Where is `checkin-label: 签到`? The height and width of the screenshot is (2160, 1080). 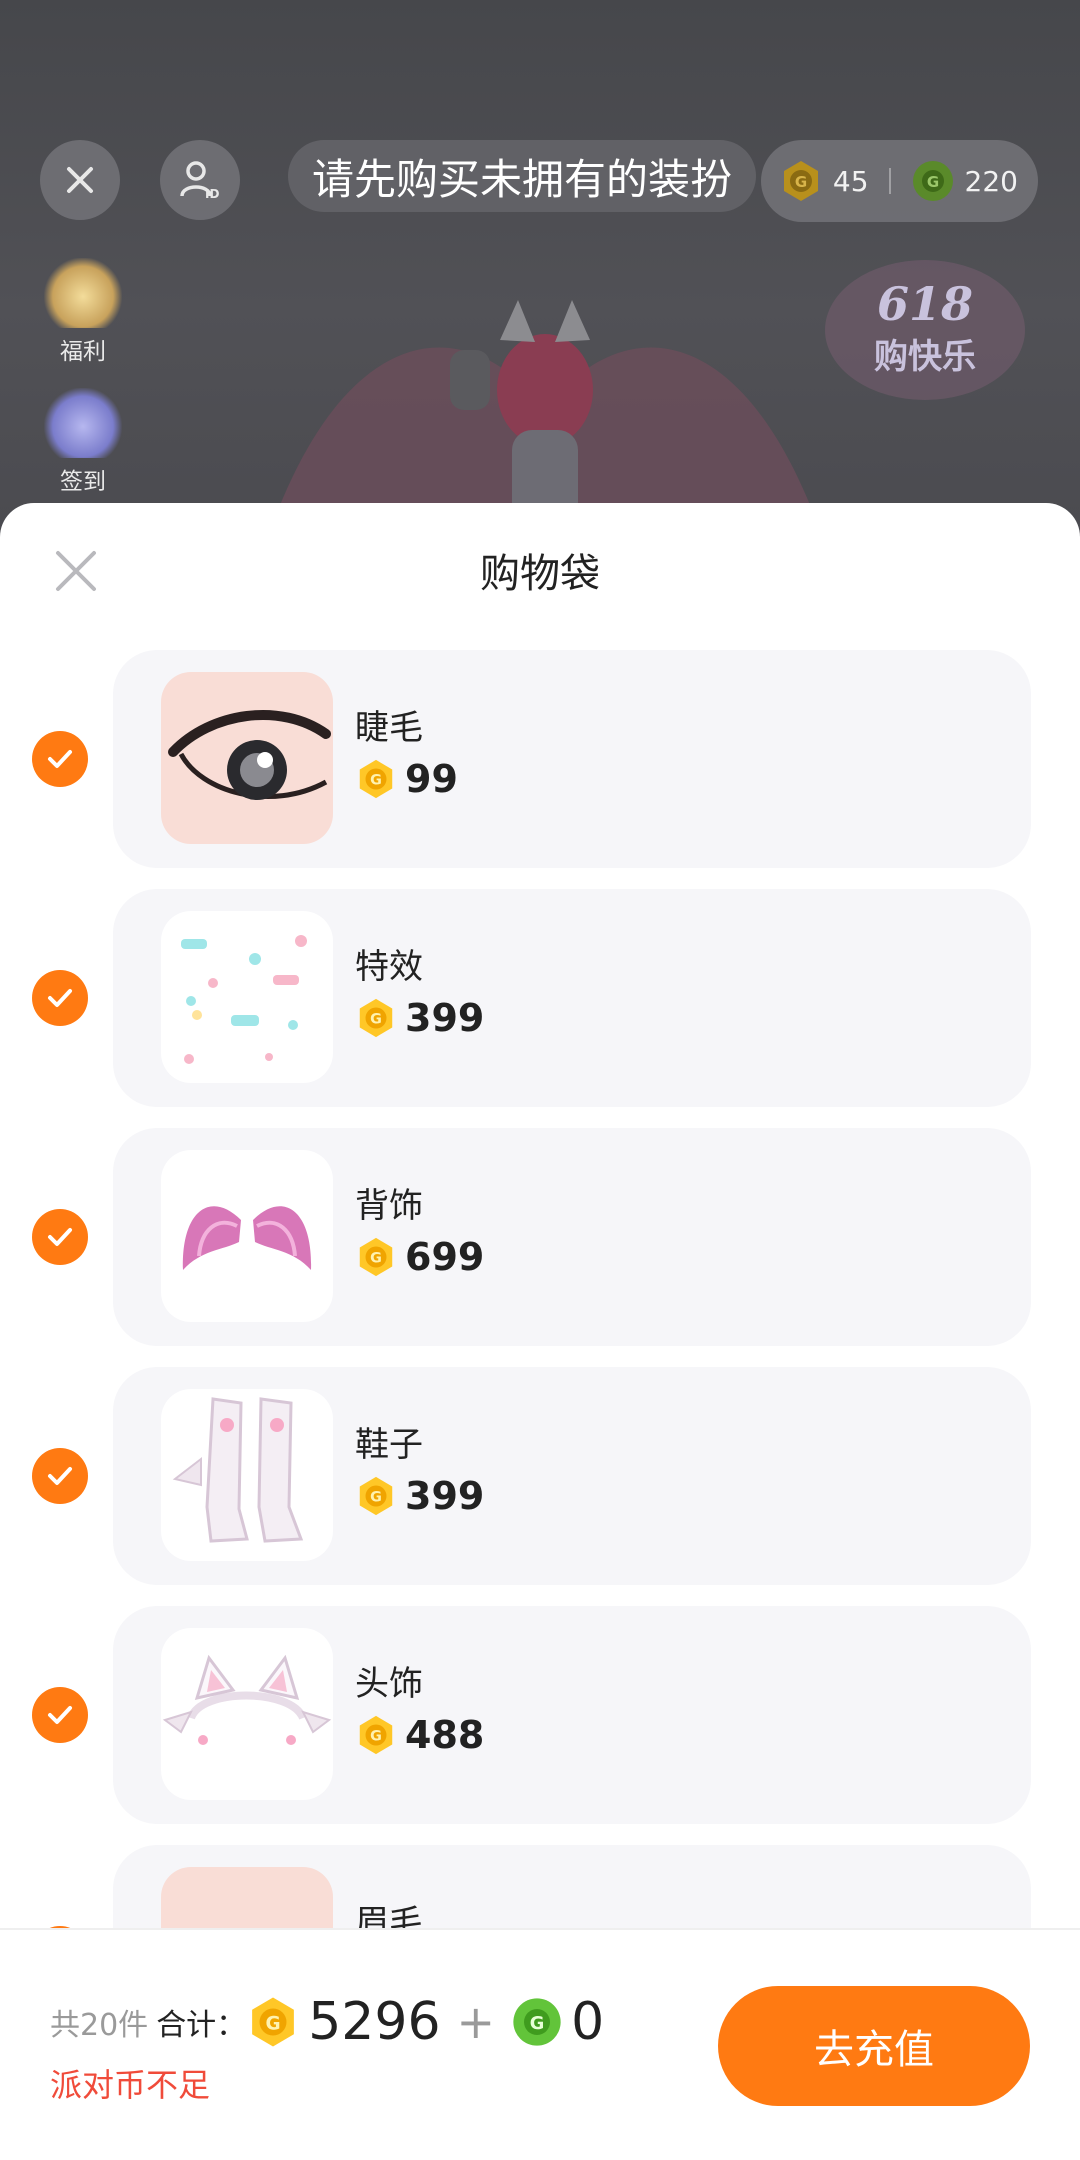
checkin-label: 签到 is located at coordinates (83, 482).